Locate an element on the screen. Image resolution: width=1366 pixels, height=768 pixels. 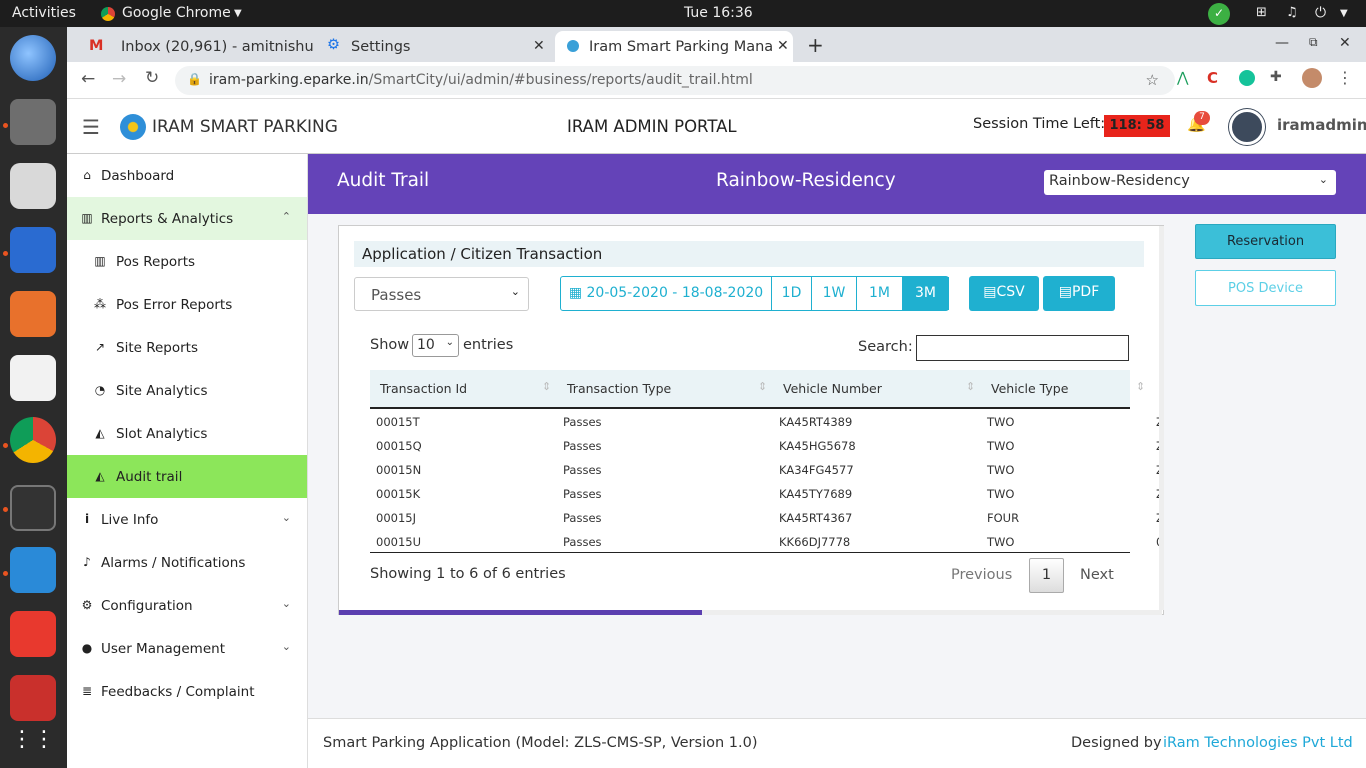
files-icon is located at coordinates (33, 122).